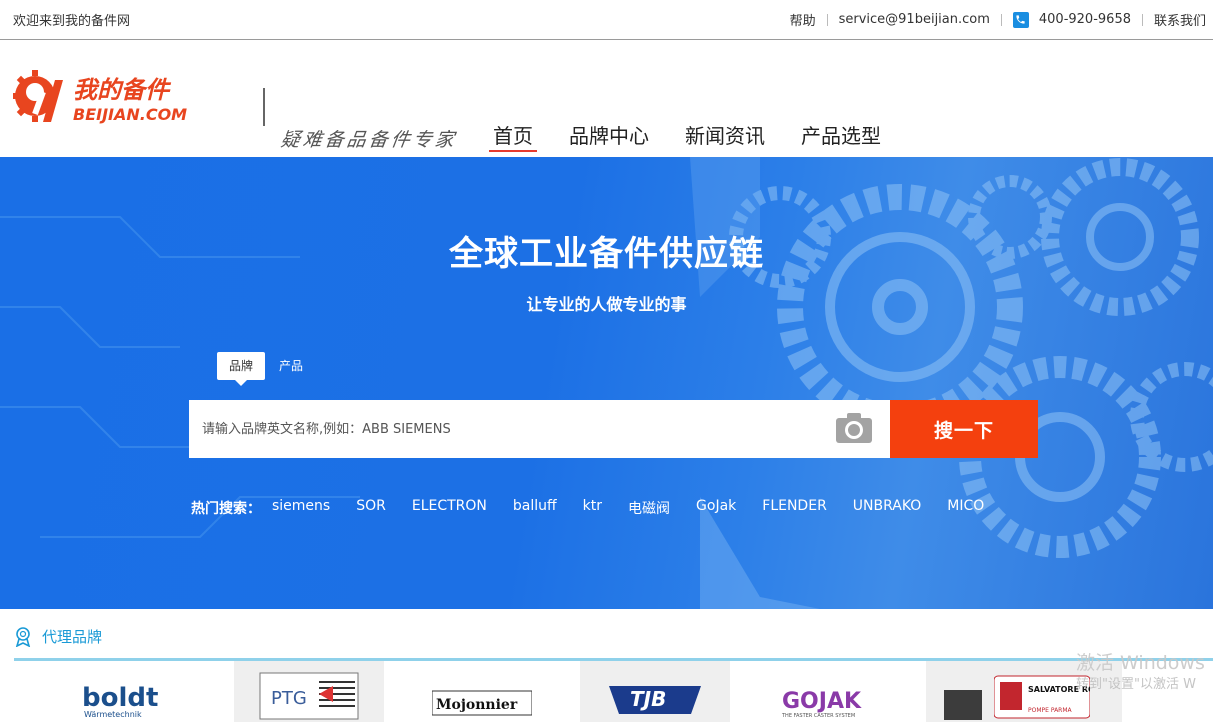 The height and width of the screenshot is (722, 1213). What do you see at coordinates (113, 714) in the screenshot?
I see `svg-text: Wärmetechnik` at bounding box center [113, 714].